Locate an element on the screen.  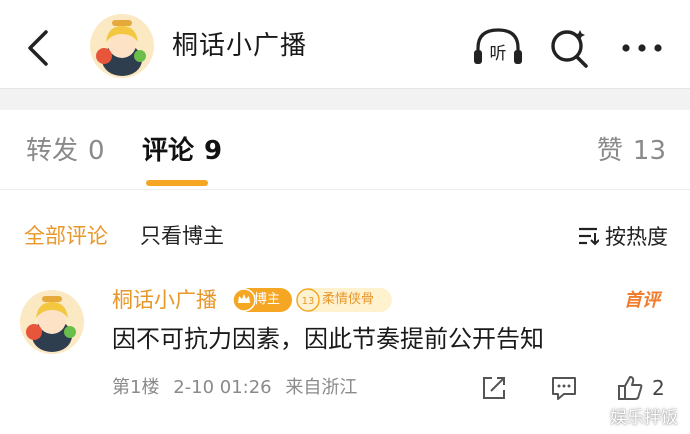
tab-repost-label: 转发 is located at coordinates (52, 151).